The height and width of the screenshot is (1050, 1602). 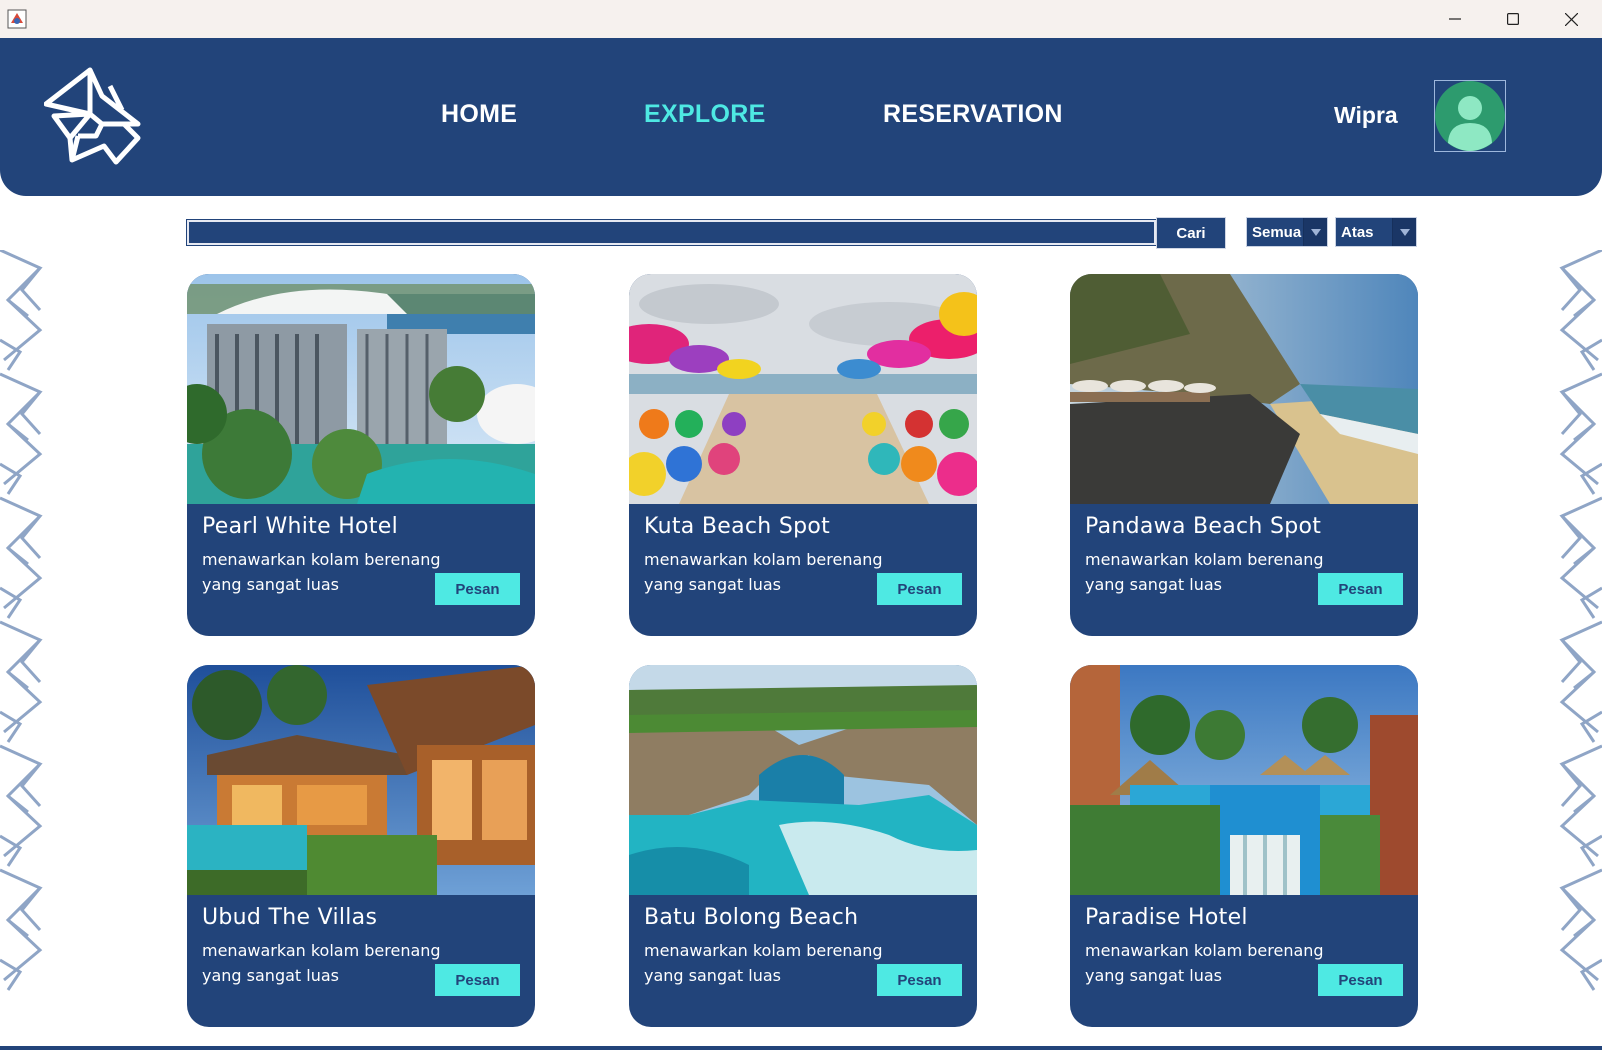 What do you see at coordinates (1581, 621) in the screenshot?
I see `decorative-pattern-right` at bounding box center [1581, 621].